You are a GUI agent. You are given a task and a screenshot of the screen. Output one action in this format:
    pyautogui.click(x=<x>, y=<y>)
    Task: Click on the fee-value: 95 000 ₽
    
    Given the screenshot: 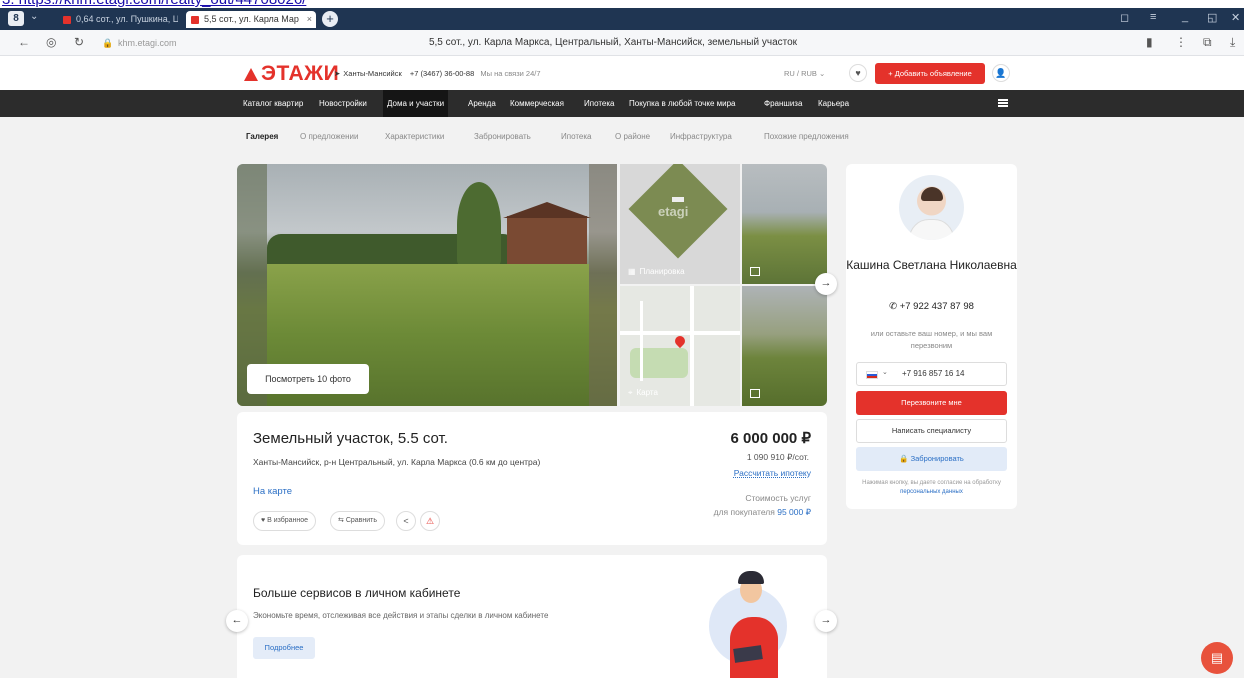 What is the action you would take?
    pyautogui.click(x=794, y=512)
    